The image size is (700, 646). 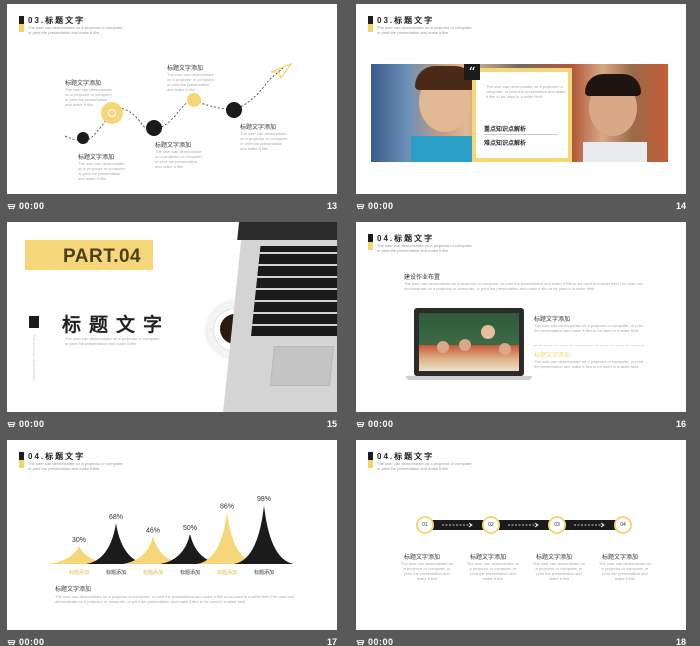 What do you see at coordinates (172, 640) in the screenshot?
I see `slide-footer-bar: 00:00 17` at bounding box center [172, 640].